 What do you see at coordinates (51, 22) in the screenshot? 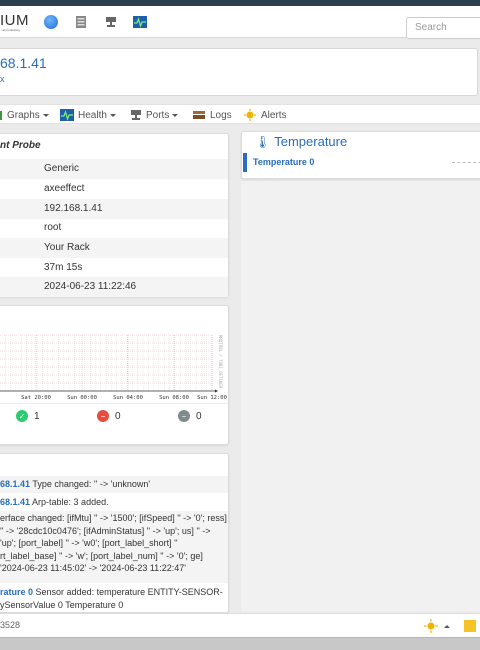
I see `globe-icon` at bounding box center [51, 22].